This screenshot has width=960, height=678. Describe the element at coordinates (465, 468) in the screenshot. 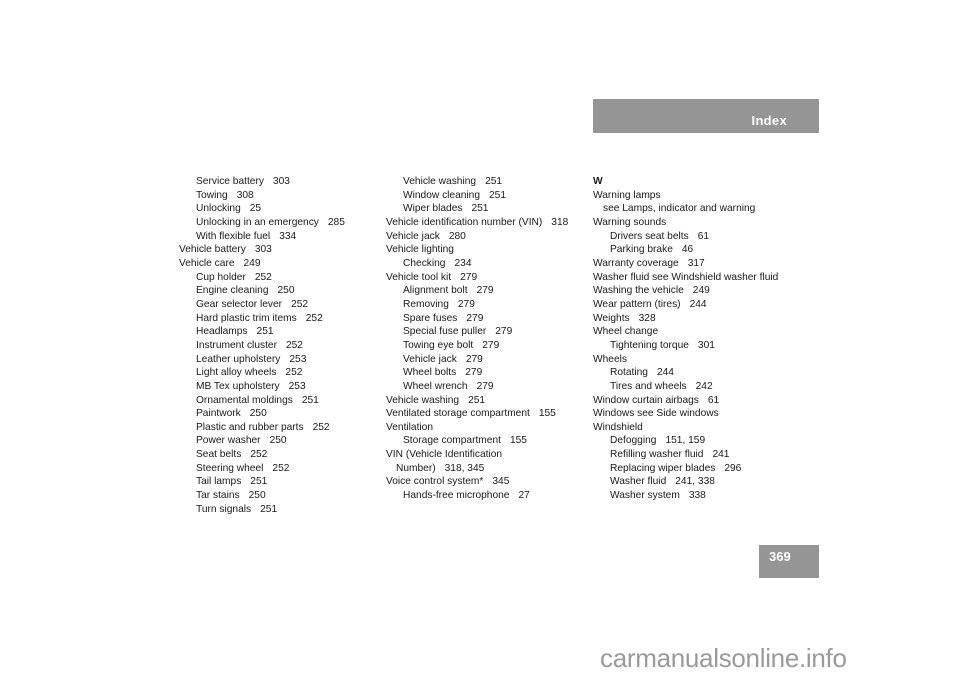

I see `entry-page-ref: 318, 345` at that location.